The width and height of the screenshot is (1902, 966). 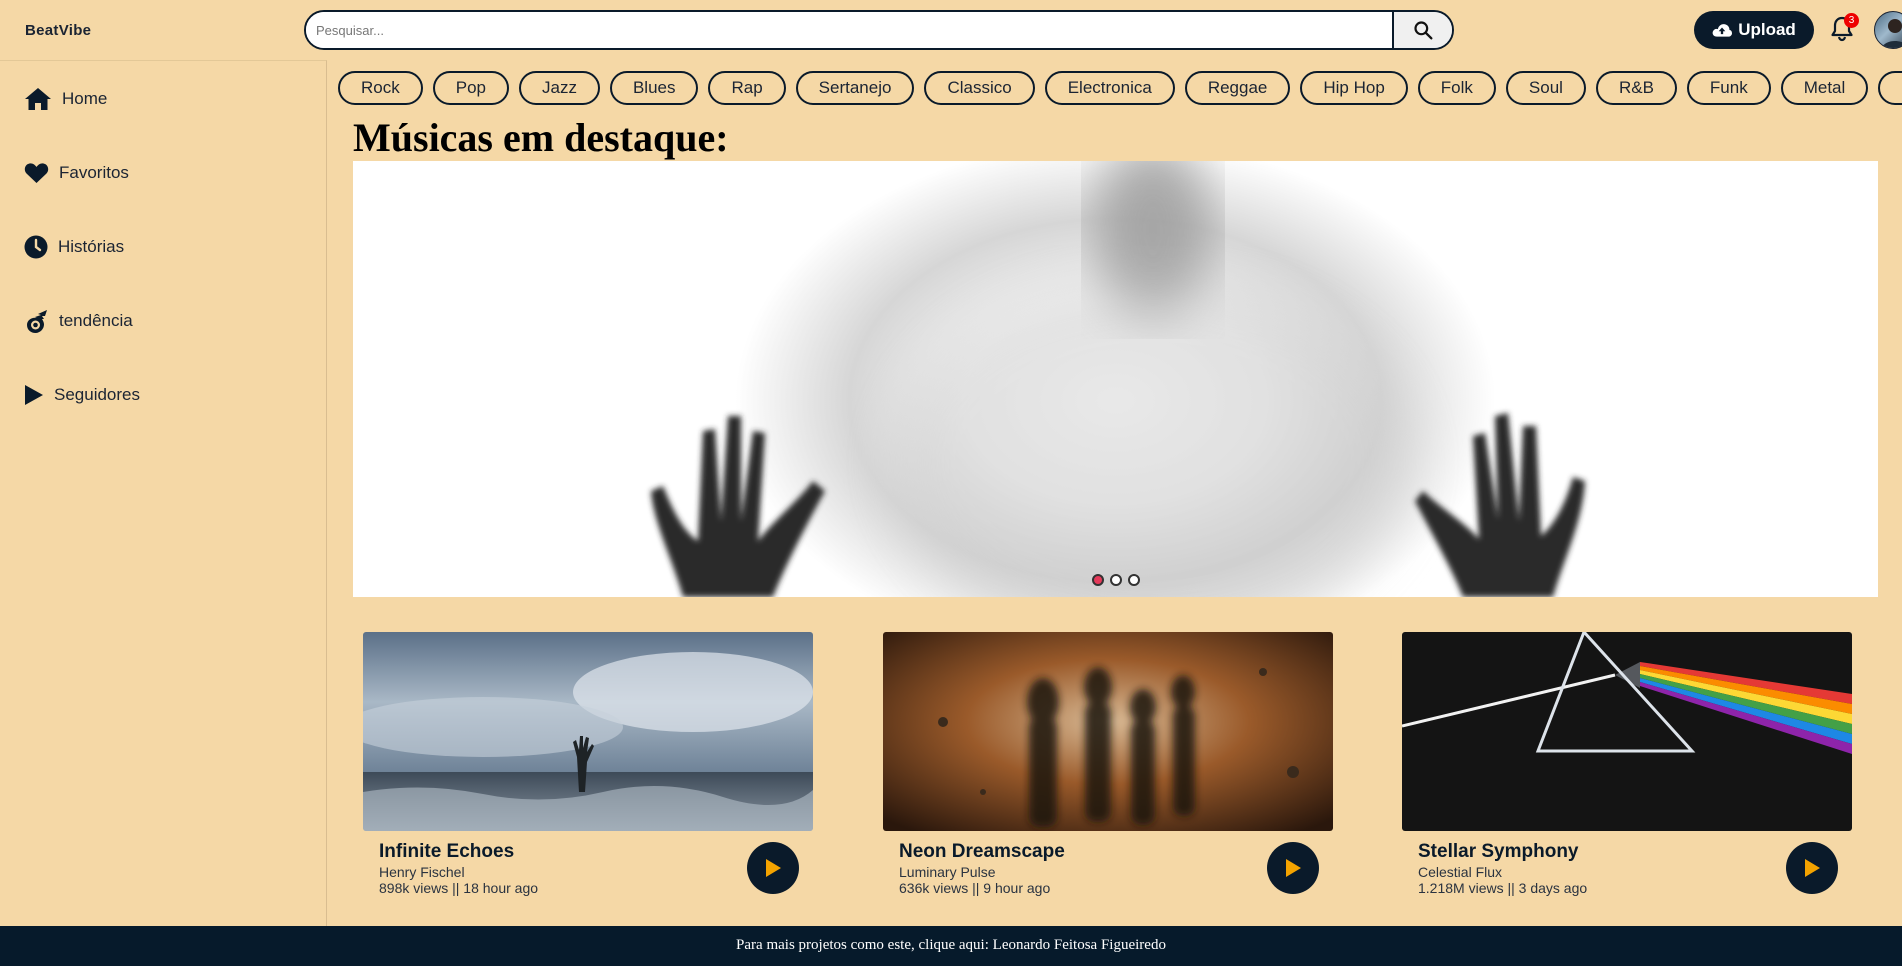 I want to click on sidebar-item-seguidores: Seguidores, so click(x=82, y=395).